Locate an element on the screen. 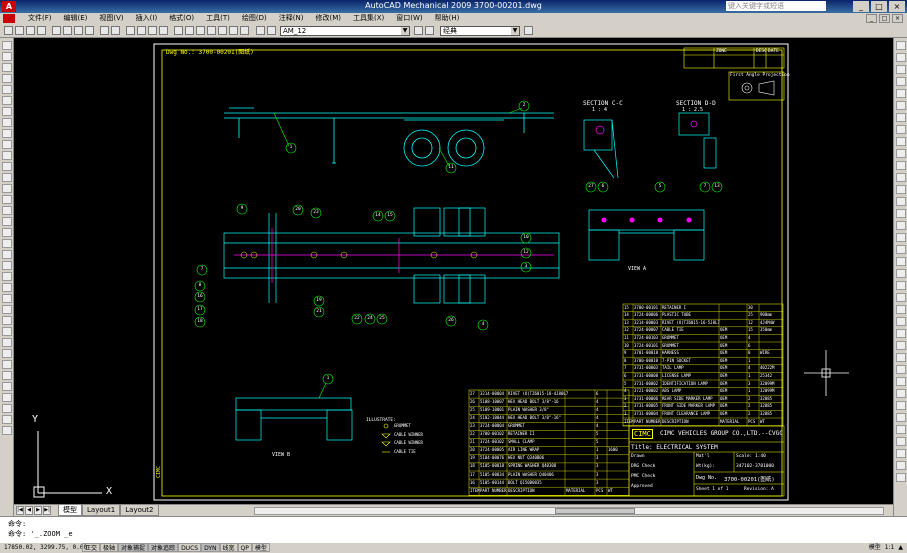 This screenshot has height=553, width=907. mode-toggle: DYN is located at coordinates (210, 547).